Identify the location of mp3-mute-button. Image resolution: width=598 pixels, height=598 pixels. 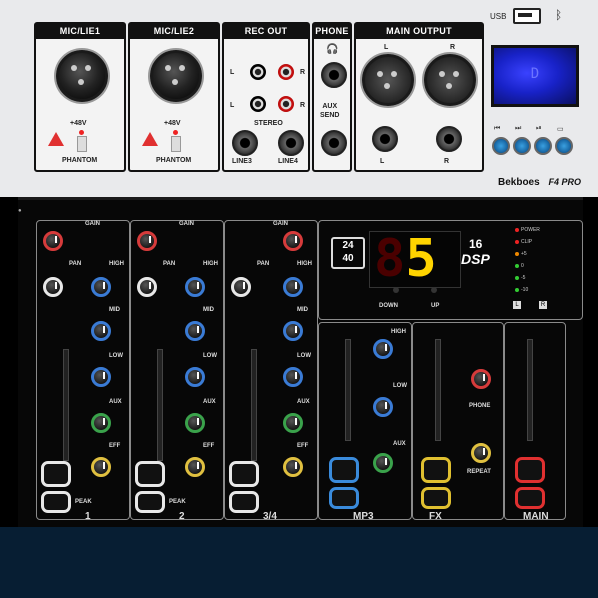
(344, 470).